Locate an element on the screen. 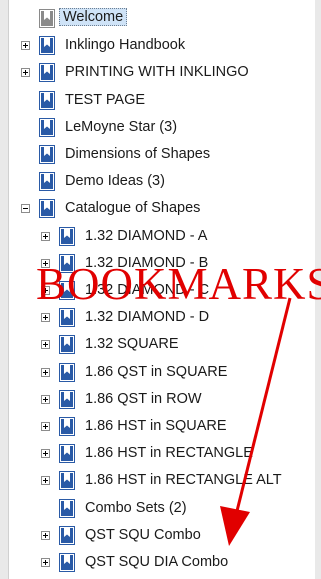  arrow-shaft is located at coordinates (263, 406).